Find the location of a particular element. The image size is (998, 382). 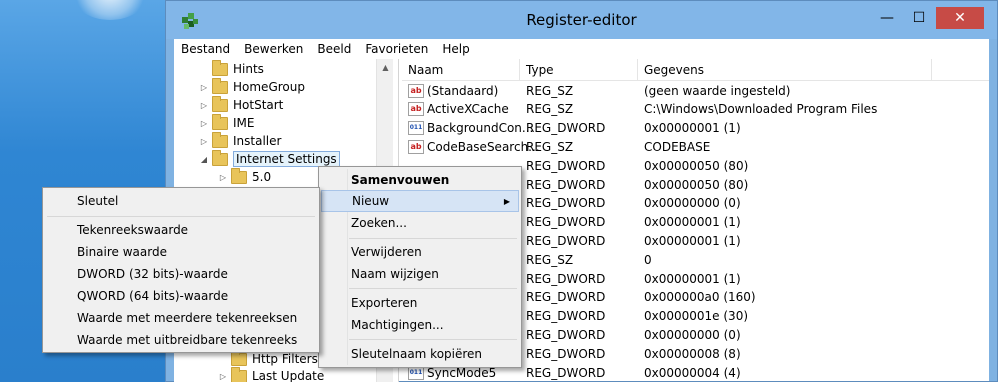

minimize-button: — is located at coordinates (887, 18).